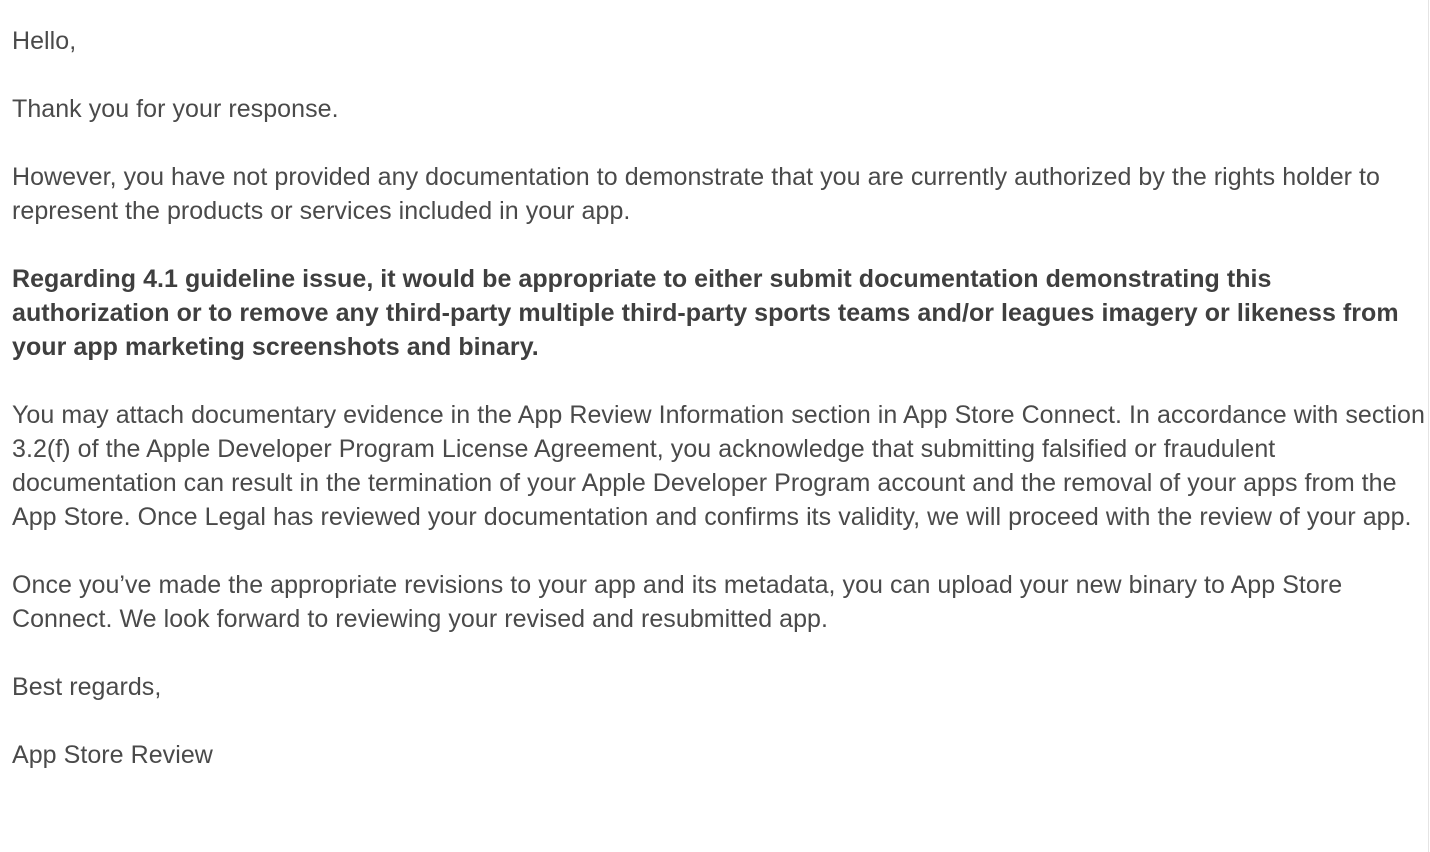  Describe the element at coordinates (175, 109) in the screenshot. I see `thanks-paragraph: Thank you for your response.` at that location.